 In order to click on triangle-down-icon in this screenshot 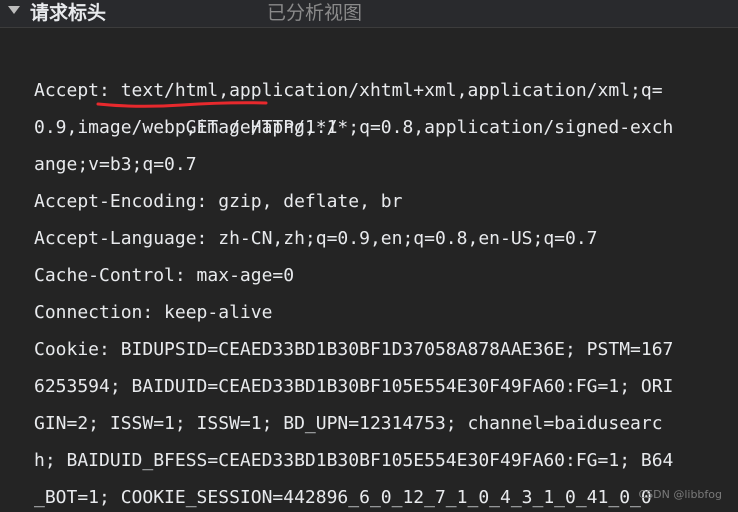, I will do `click(14, 10)`.